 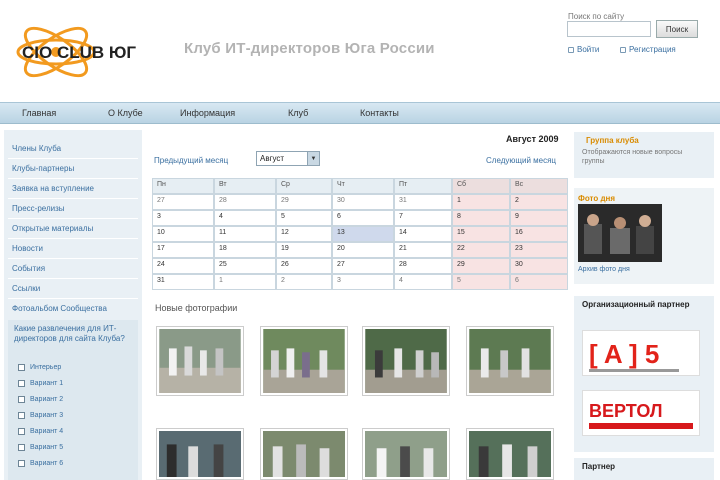 What do you see at coordinates (288, 158) in the screenshot?
I see `month-select: Август ▼` at bounding box center [288, 158].